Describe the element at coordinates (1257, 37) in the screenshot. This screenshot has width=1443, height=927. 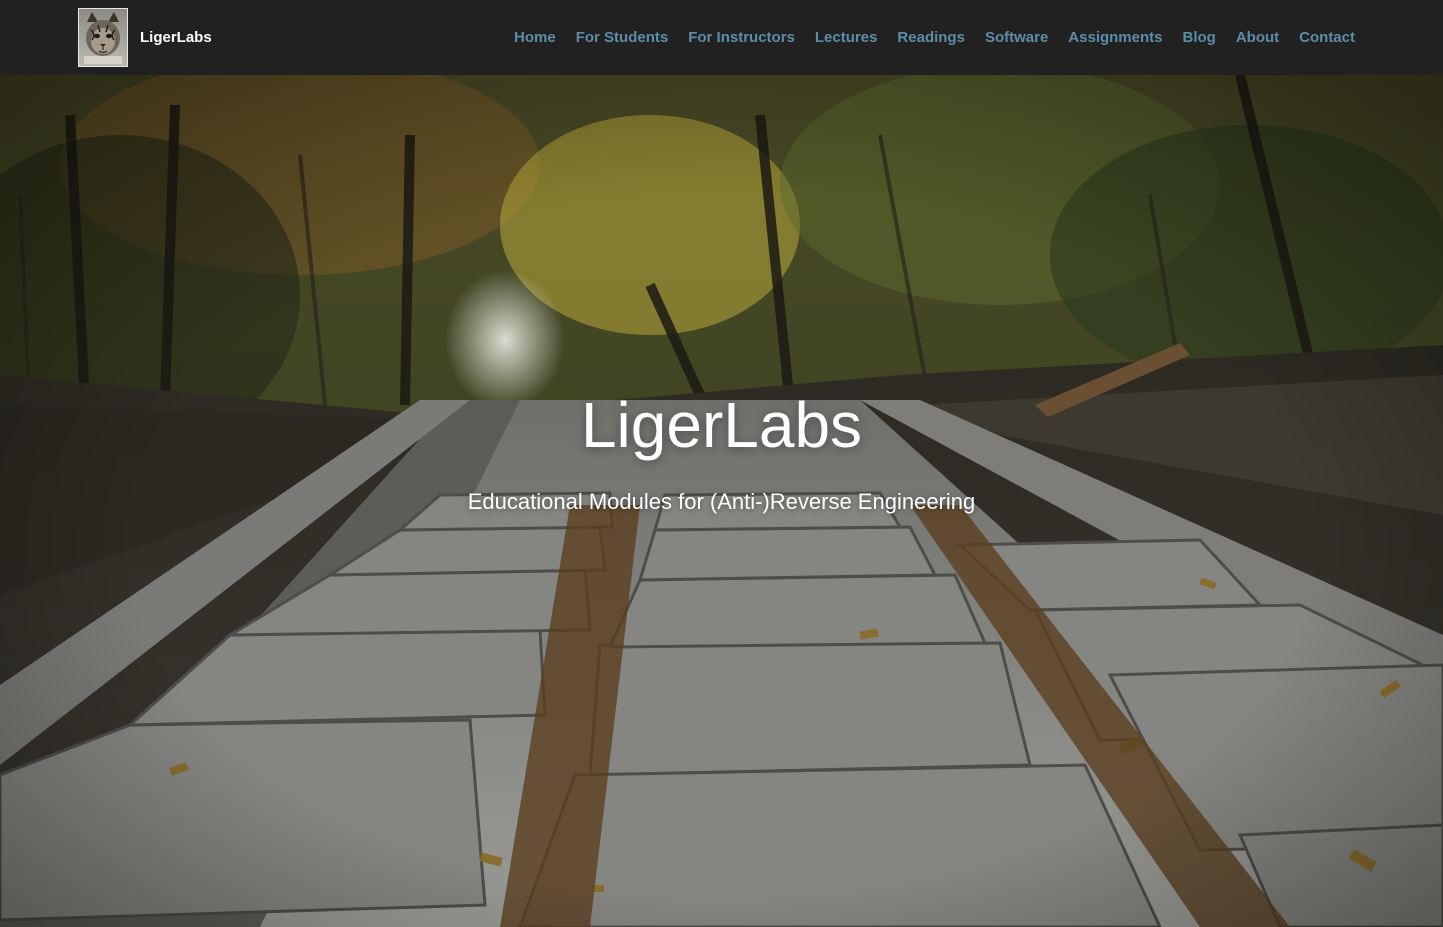
I see `nav-about-link: About` at that location.